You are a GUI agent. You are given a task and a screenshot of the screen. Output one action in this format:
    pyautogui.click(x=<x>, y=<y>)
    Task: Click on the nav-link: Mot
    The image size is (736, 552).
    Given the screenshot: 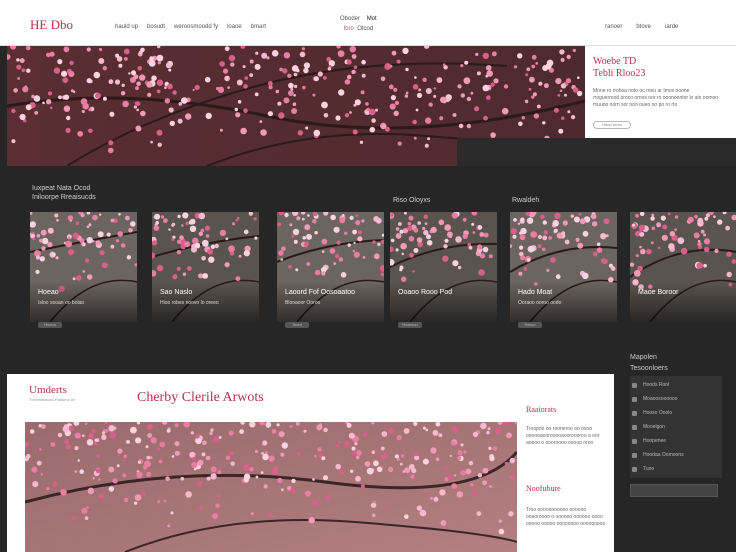 What is the action you would take?
    pyautogui.click(x=372, y=19)
    